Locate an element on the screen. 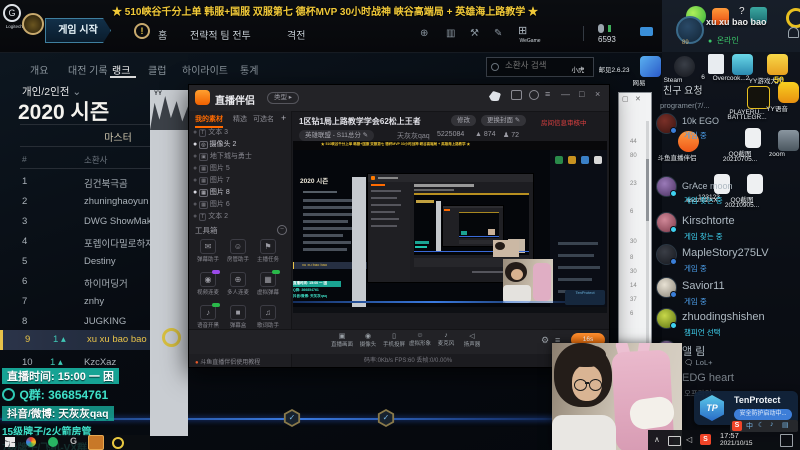 This screenshot has width=800, height=450. tab-my-materials: 我的素材 is located at coordinates (209, 121).